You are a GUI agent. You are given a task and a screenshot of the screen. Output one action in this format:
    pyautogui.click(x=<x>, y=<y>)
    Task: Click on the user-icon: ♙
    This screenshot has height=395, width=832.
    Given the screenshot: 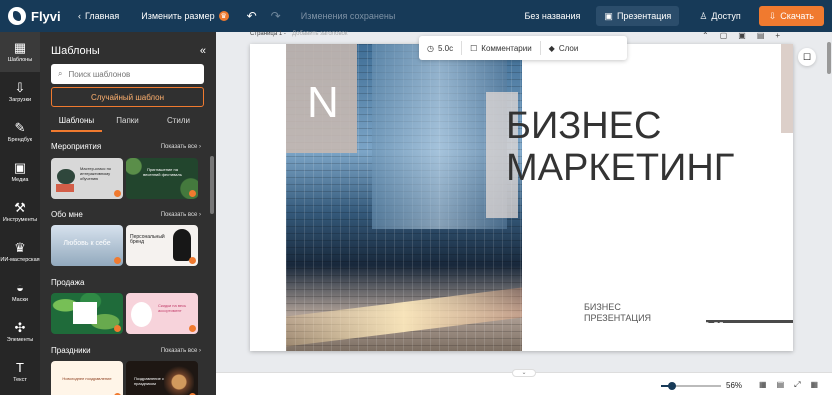 What is the action you would take?
    pyautogui.click(x=703, y=15)
    